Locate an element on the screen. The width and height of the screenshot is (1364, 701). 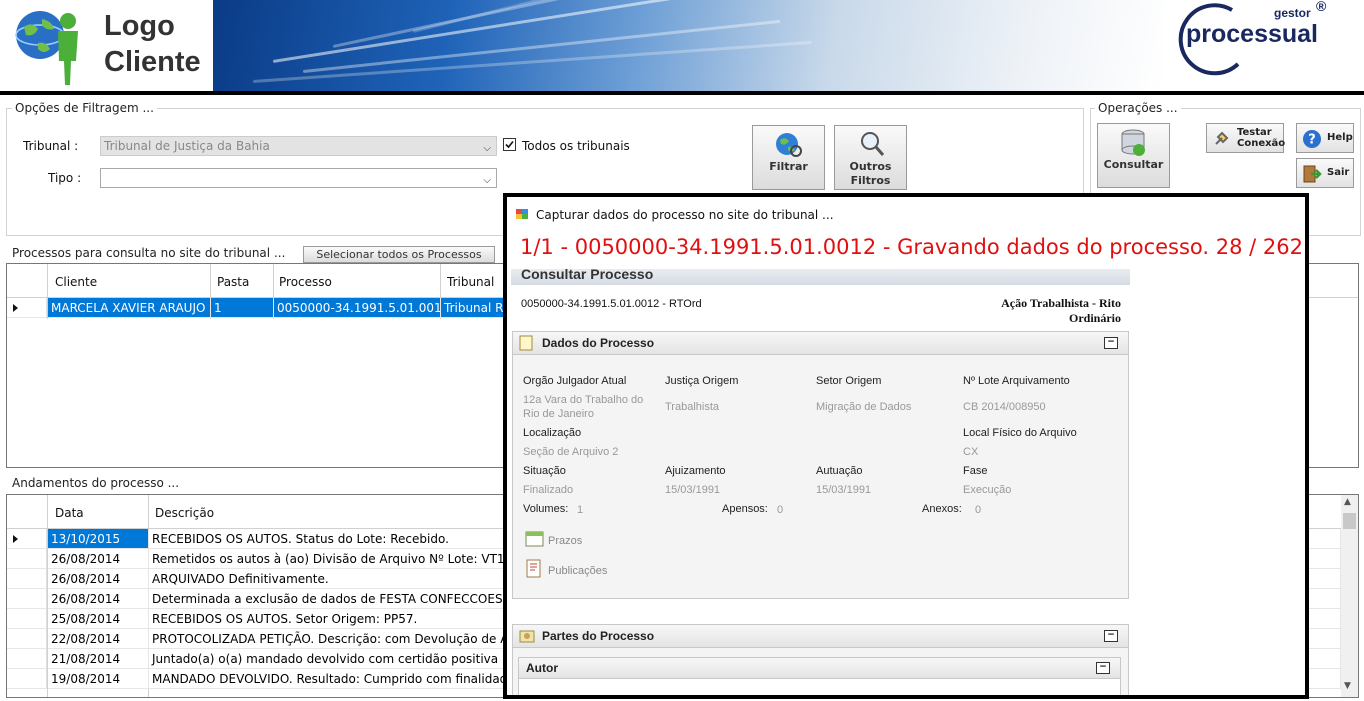
document-icon is located at coordinates (526, 343).